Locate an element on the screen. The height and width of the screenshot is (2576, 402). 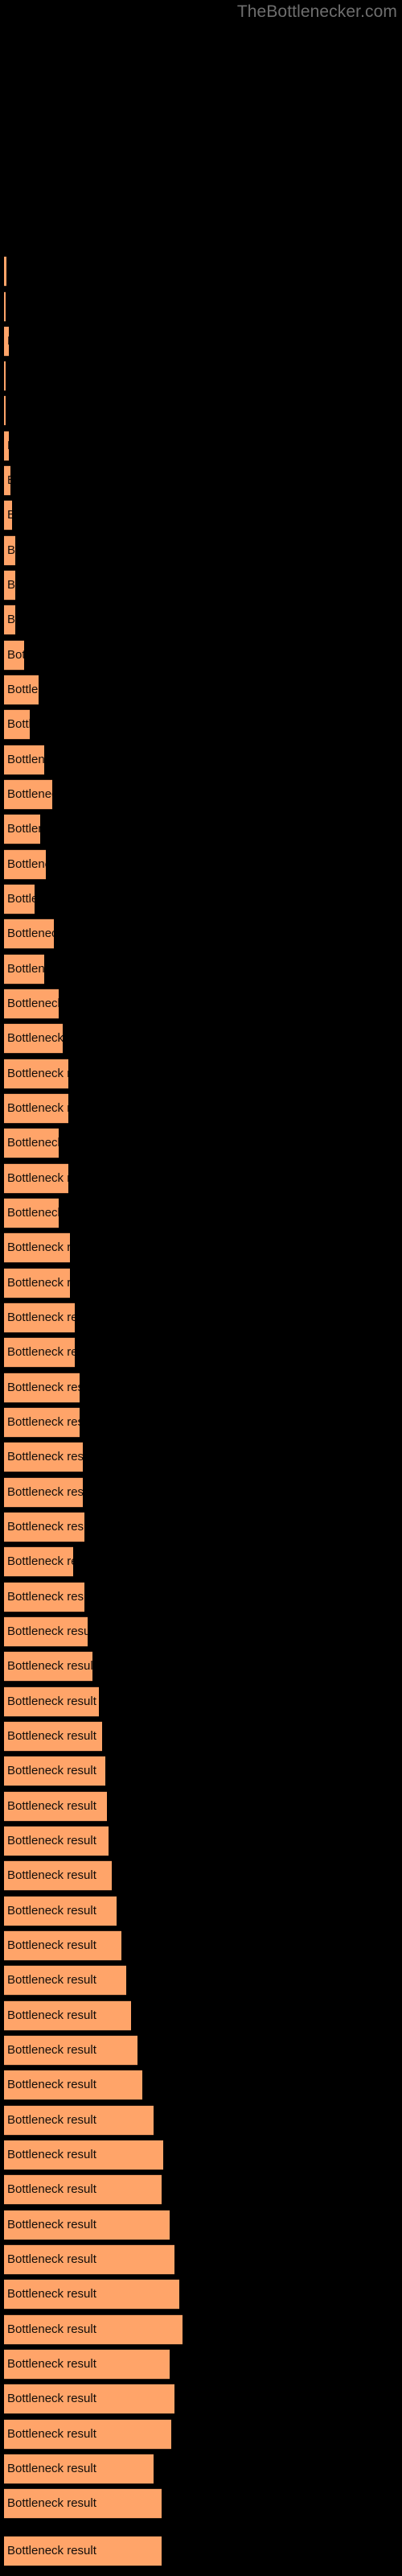
bar-35: Bottleneck result is located at coordinates (43, 1457).